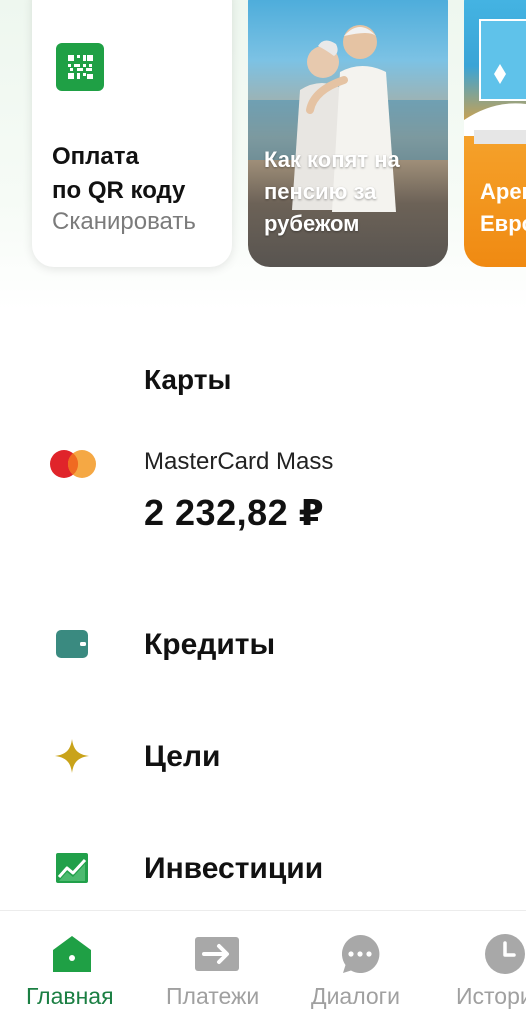 This screenshot has width=526, height=1024. I want to click on qr-title-line2: по QR коду, so click(119, 190).